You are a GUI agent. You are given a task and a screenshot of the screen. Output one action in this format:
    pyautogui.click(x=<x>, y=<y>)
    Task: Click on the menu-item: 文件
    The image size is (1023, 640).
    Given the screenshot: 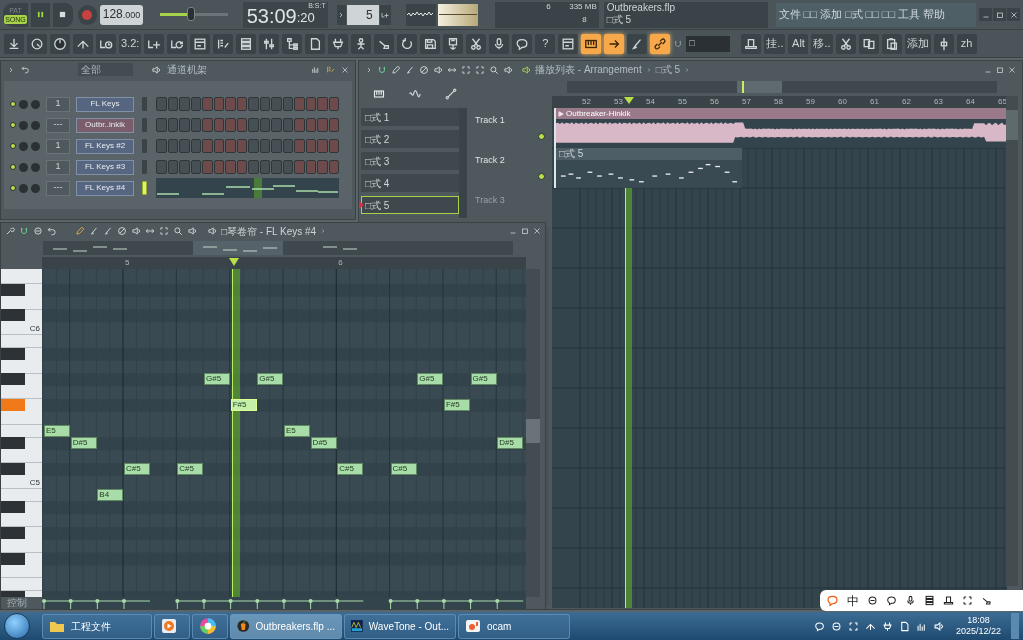 What is the action you would take?
    pyautogui.click(x=789, y=14)
    